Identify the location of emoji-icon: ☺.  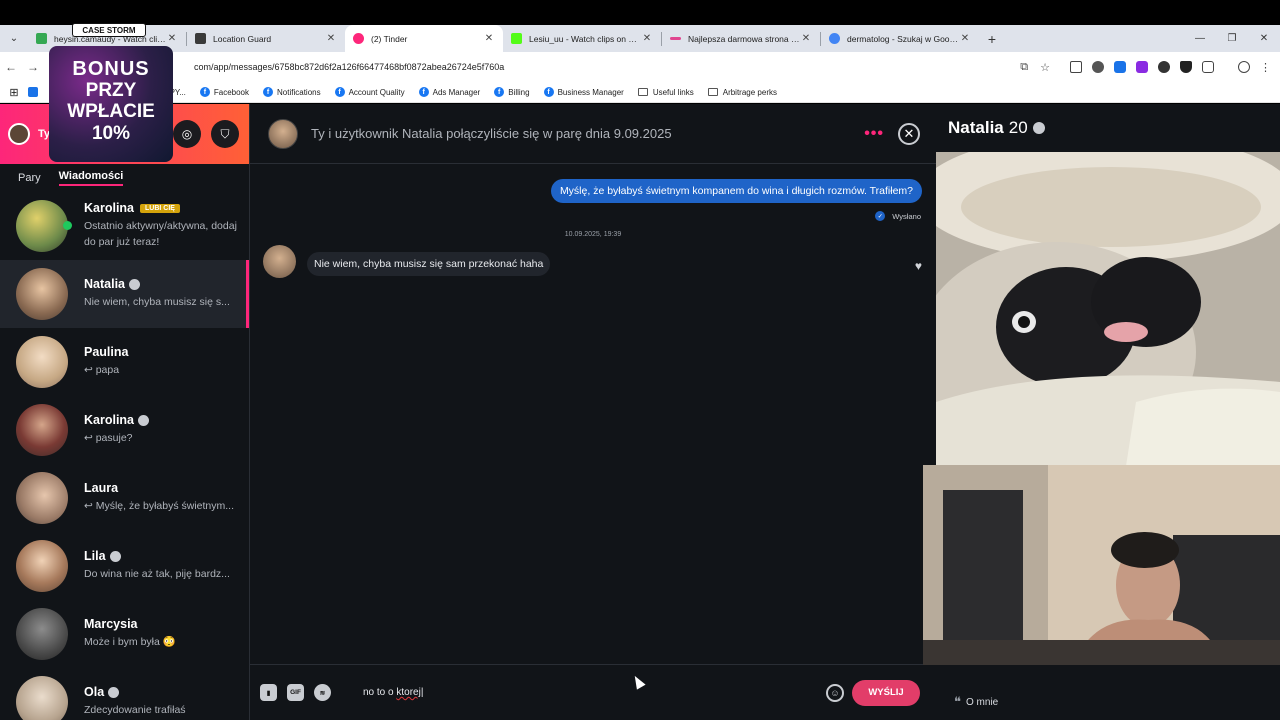
(835, 692).